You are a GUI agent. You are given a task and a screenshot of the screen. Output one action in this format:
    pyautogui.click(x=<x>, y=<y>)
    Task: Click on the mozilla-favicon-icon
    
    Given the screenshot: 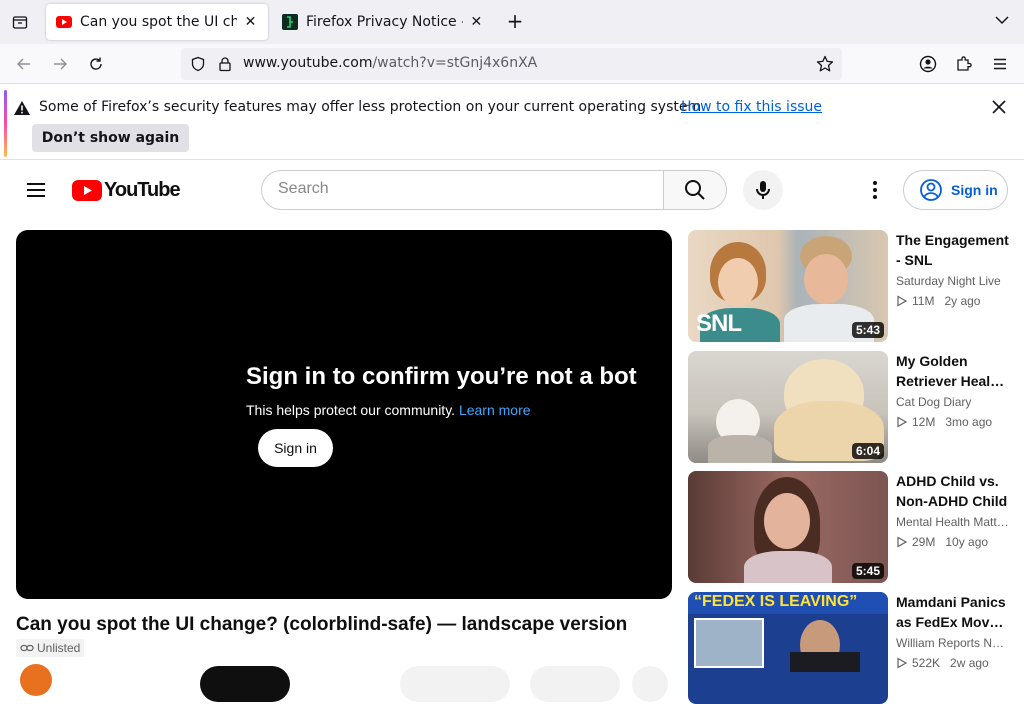 What is the action you would take?
    pyautogui.click(x=290, y=22)
    